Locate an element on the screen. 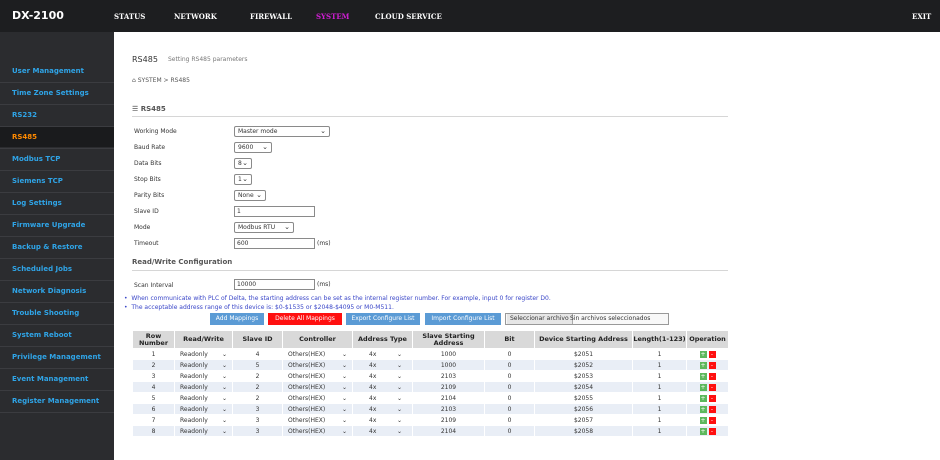 The image size is (940, 460). nav-network: NETWORK is located at coordinates (195, 16).